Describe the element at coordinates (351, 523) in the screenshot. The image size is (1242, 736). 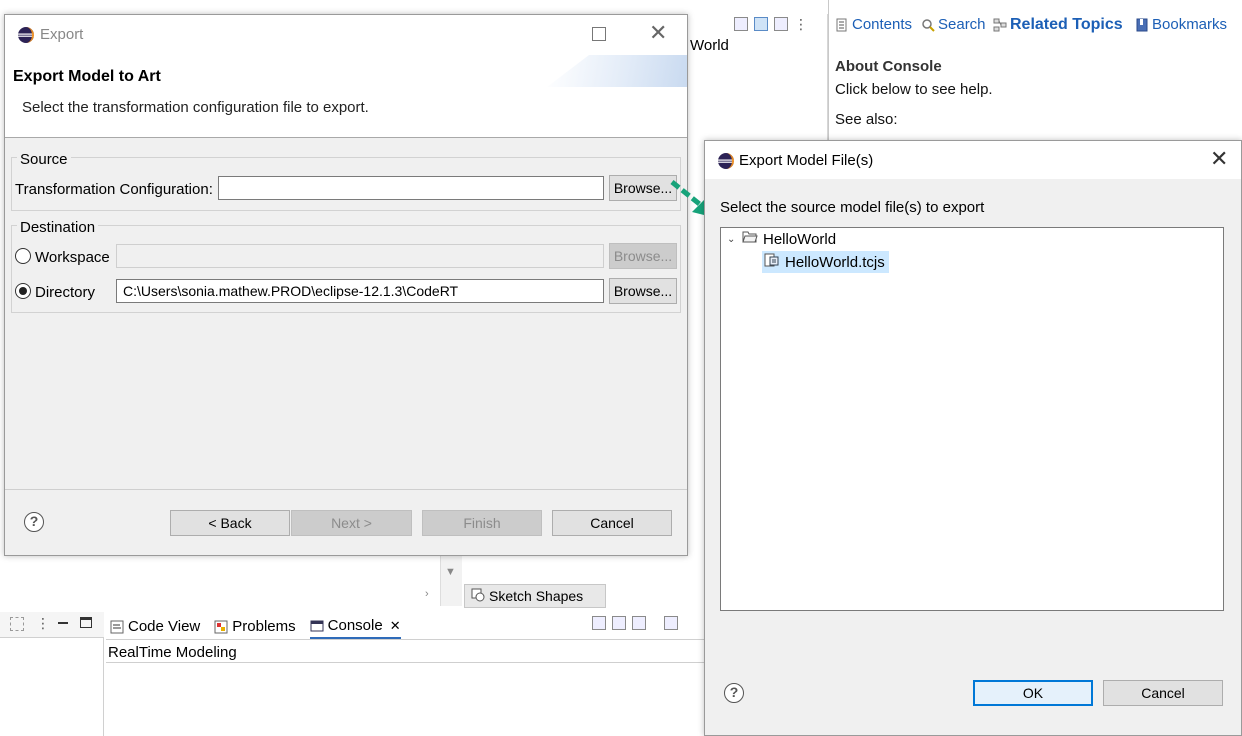
I see `next-button: Next >` at that location.